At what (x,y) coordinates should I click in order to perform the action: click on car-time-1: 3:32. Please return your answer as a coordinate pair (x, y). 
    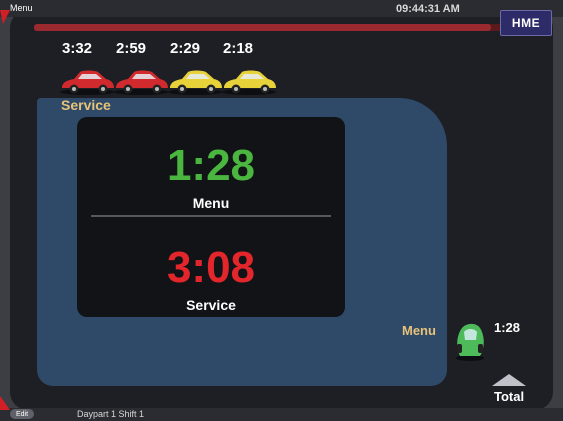
    Looking at the image, I should click on (77, 48).